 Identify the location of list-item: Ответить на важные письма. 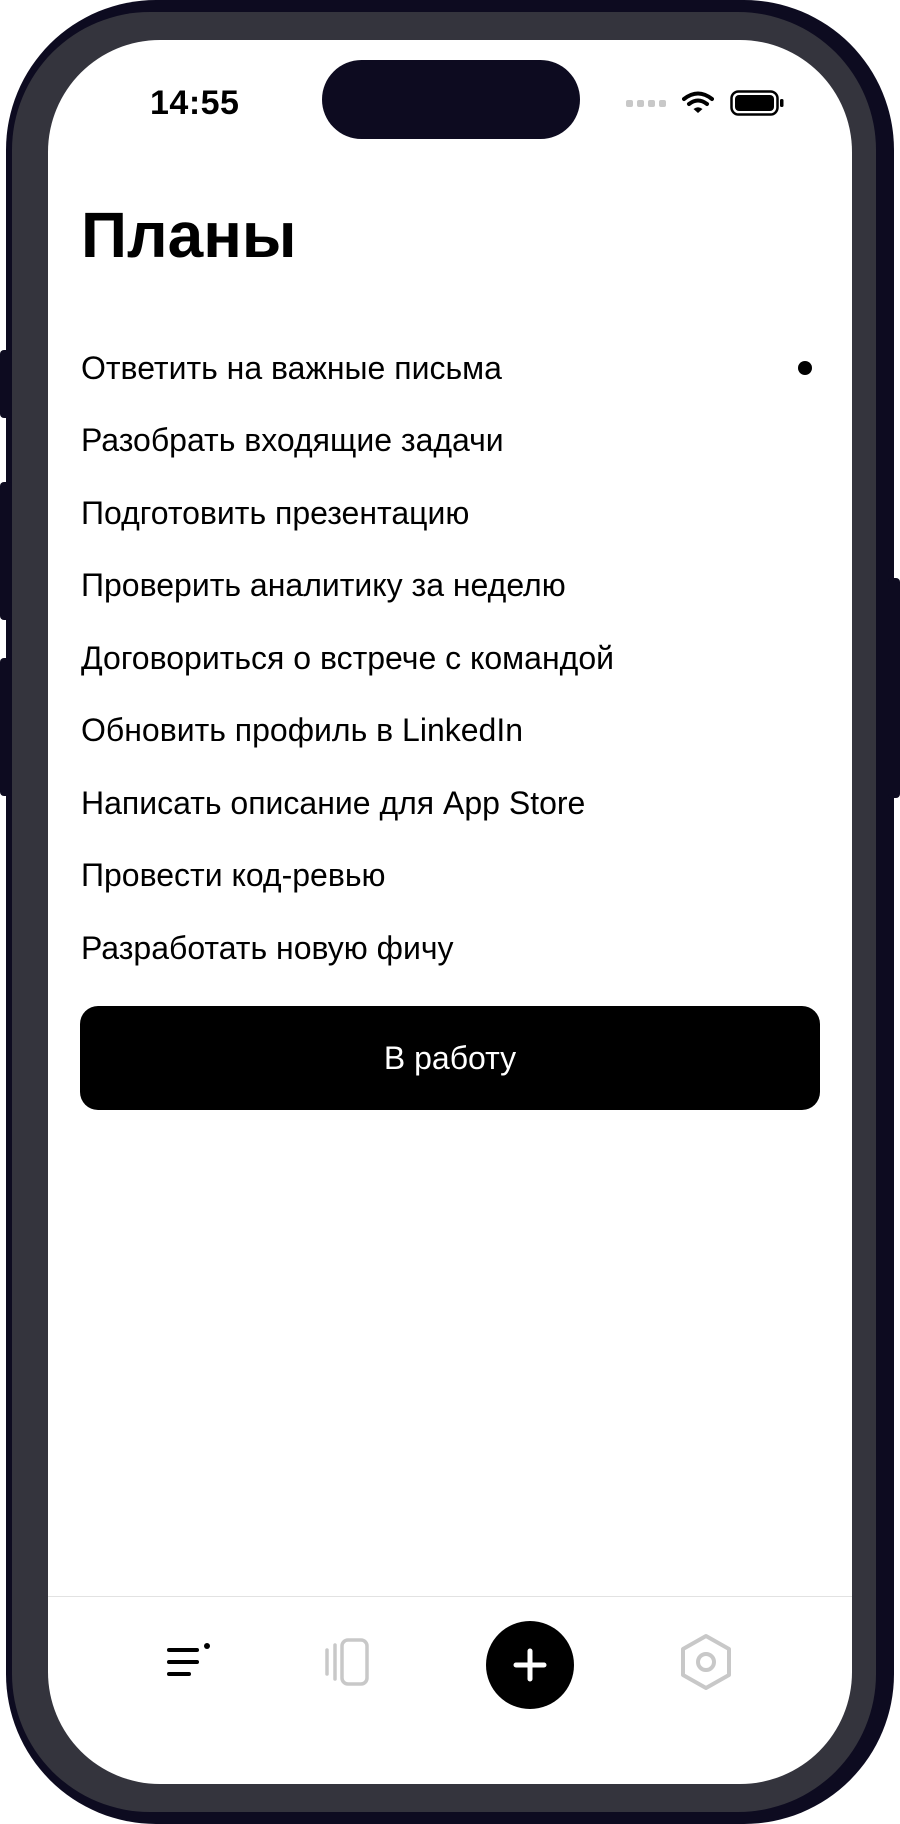
(450, 368).